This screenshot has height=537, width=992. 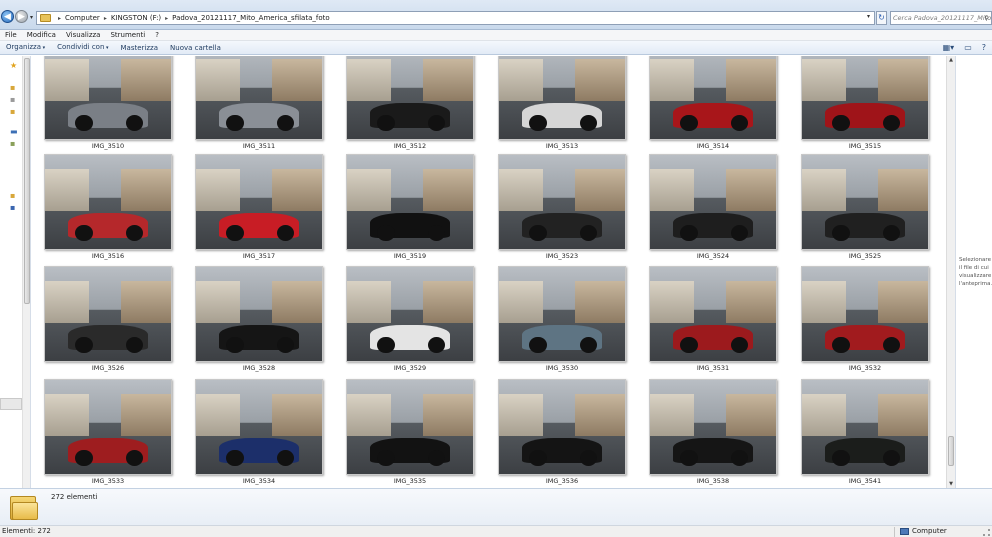 What do you see at coordinates (11, 404) in the screenshot?
I see `nav-pane-splitter` at bounding box center [11, 404].